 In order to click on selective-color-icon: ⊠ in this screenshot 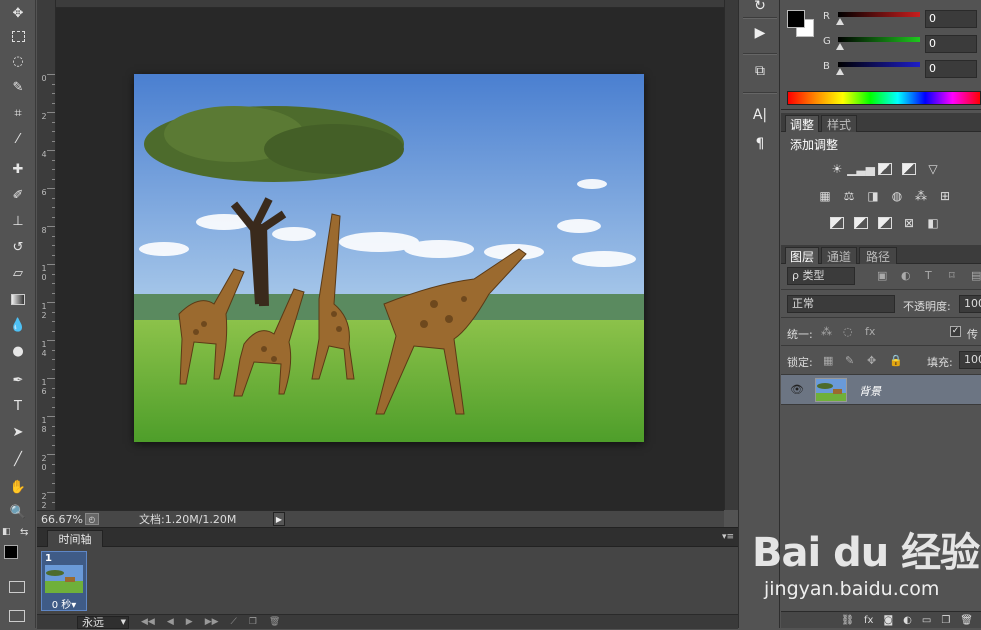, I will do `click(909, 223)`.